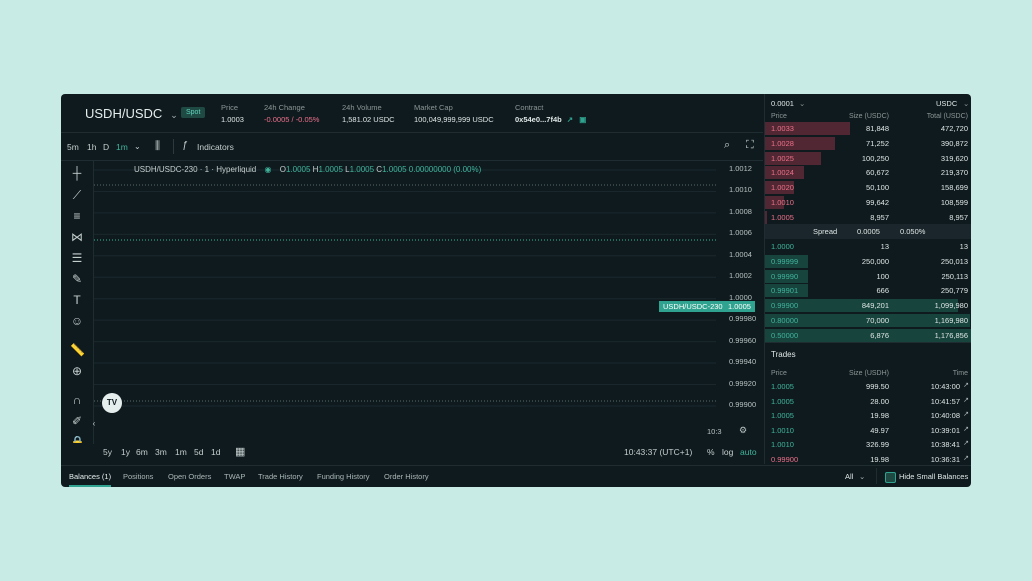 The height and width of the screenshot is (581, 1032). Describe the element at coordinates (198, 452) in the screenshot. I see `range-5d: 5d` at that location.